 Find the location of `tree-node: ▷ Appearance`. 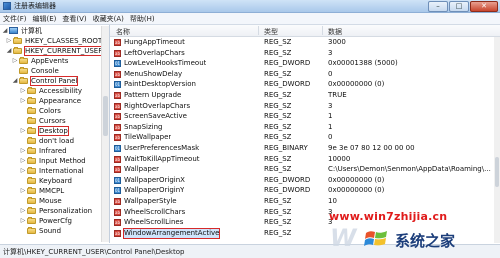

tree-node: ▷ Appearance is located at coordinates (50, 100).